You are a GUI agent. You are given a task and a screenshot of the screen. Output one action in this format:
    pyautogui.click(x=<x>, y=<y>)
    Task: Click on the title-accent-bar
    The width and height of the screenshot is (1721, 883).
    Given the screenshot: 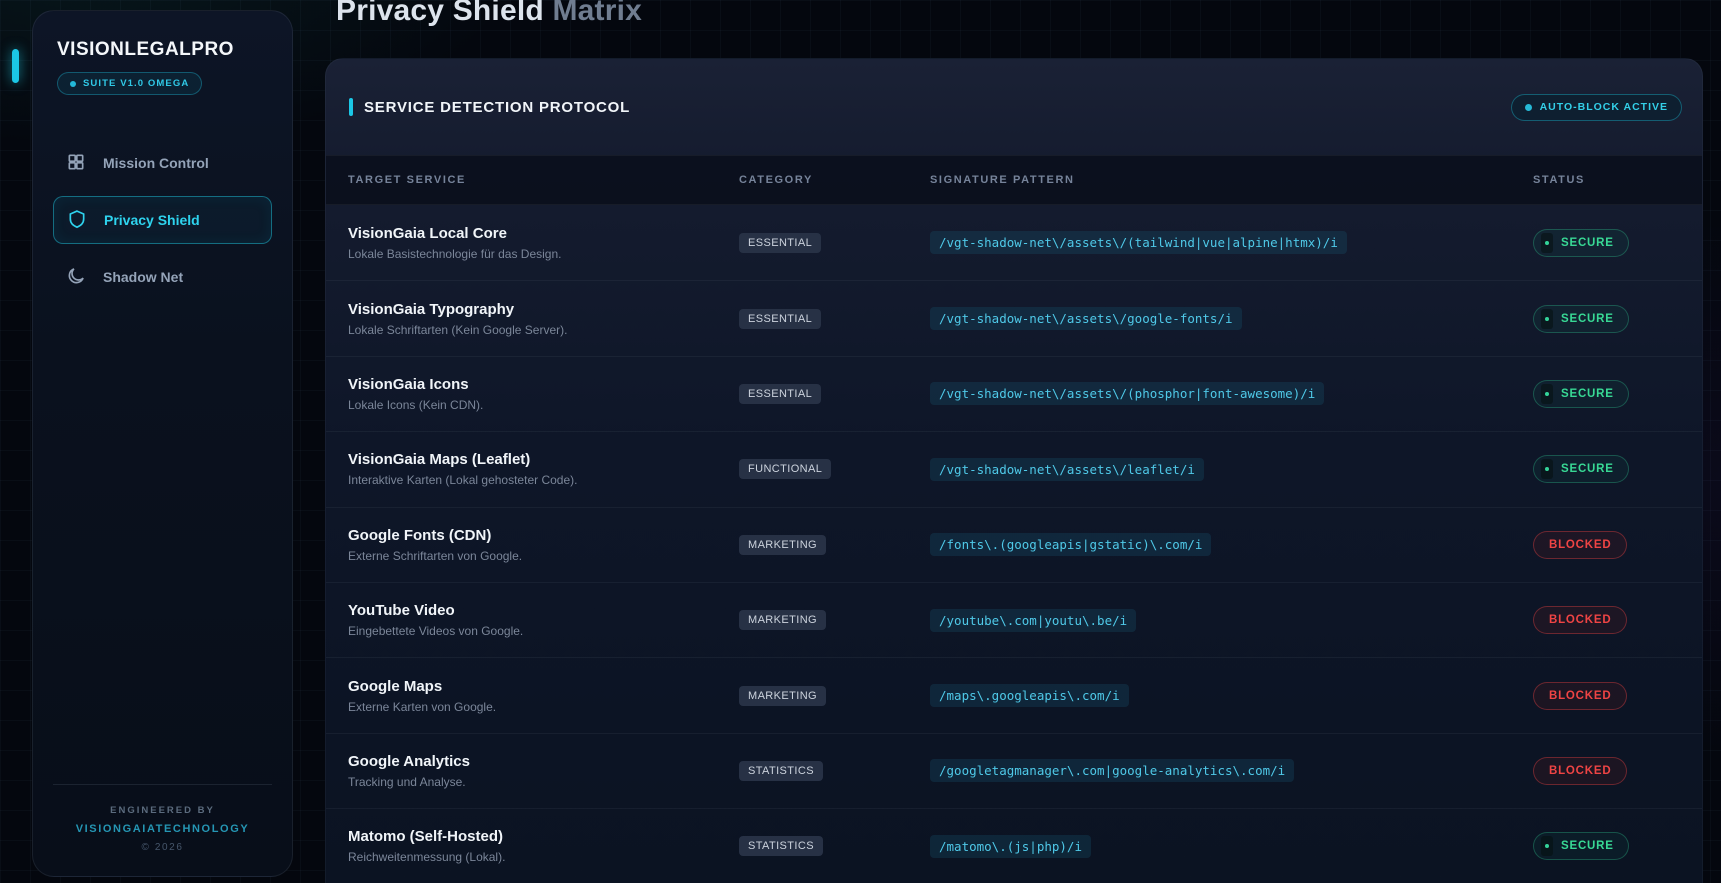 What is the action you would take?
    pyautogui.click(x=351, y=107)
    